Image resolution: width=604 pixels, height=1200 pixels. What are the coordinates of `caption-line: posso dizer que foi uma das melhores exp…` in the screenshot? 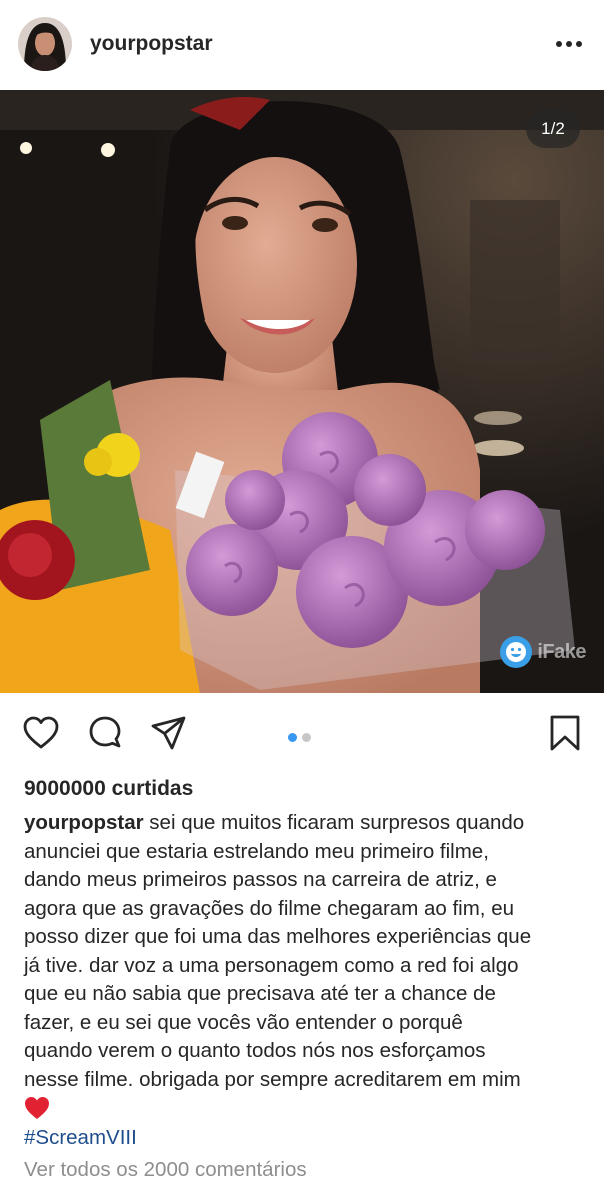 It's located at (278, 936).